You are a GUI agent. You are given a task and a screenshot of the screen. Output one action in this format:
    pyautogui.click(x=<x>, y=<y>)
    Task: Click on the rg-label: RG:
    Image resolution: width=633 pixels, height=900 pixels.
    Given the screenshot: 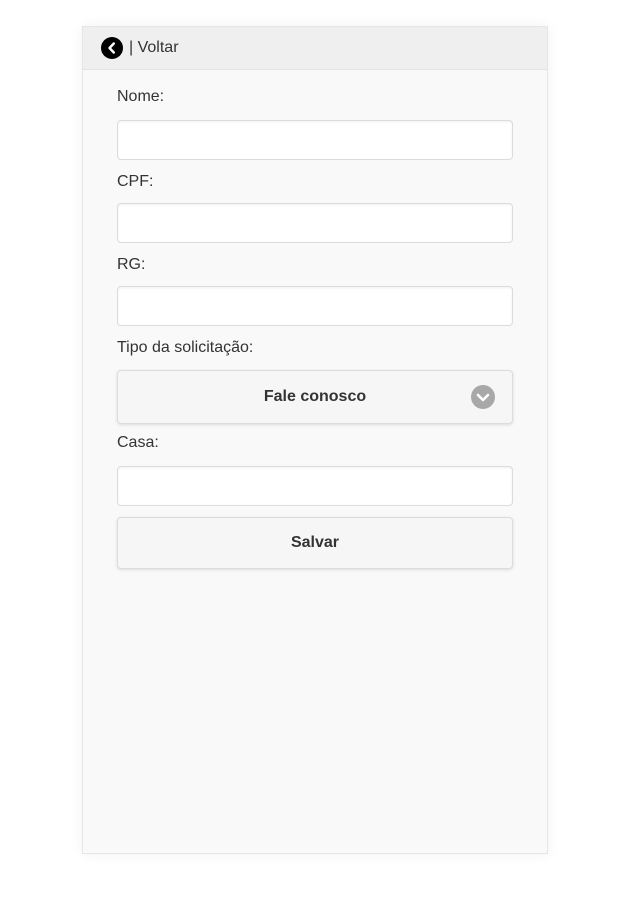 What is the action you would take?
    pyautogui.click(x=131, y=264)
    